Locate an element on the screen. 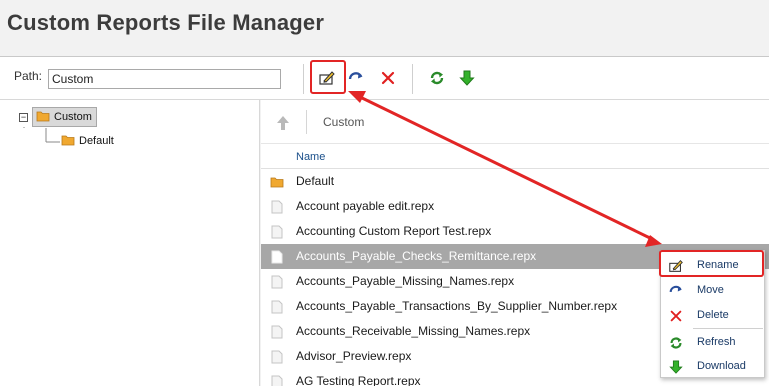 Image resolution: width=769 pixels, height=386 pixels. context-menu-label: Refresh is located at coordinates (716, 342).